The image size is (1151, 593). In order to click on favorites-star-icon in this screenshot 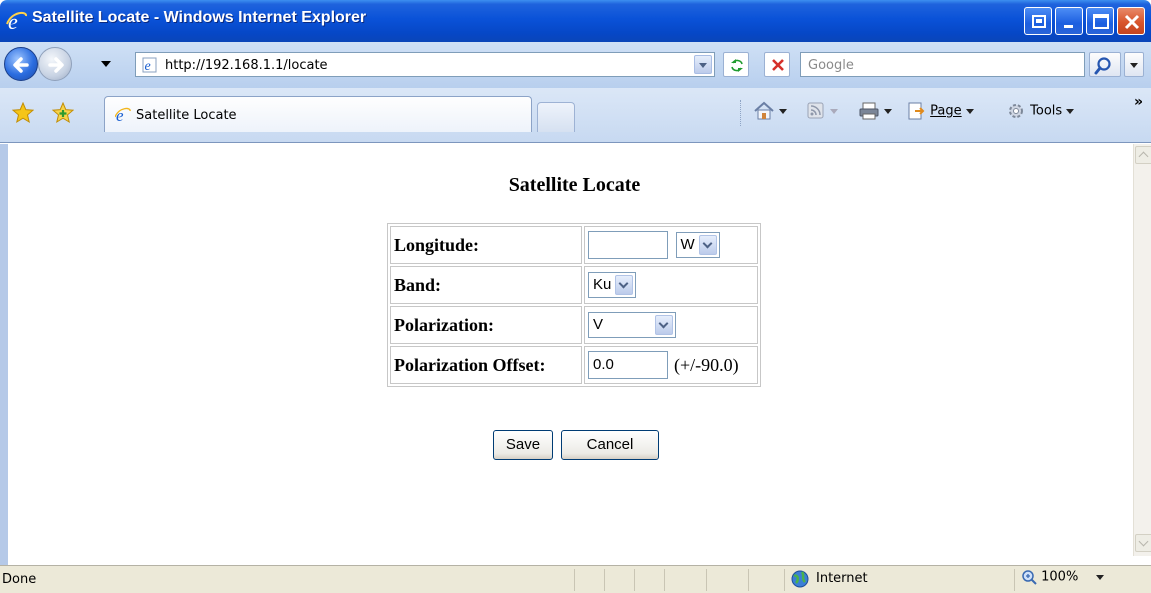, I will do `click(23, 113)`.